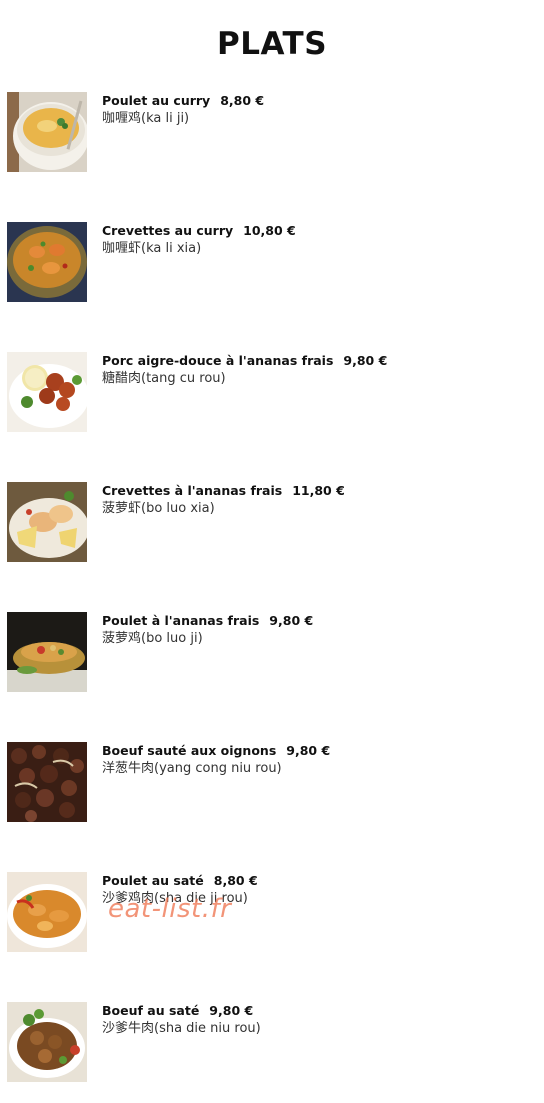 The height and width of the screenshot is (1103, 544). Describe the element at coordinates (152, 638) in the screenshot. I see `dish-chinese-name: 菠萝鸡(bo luo ji)` at that location.